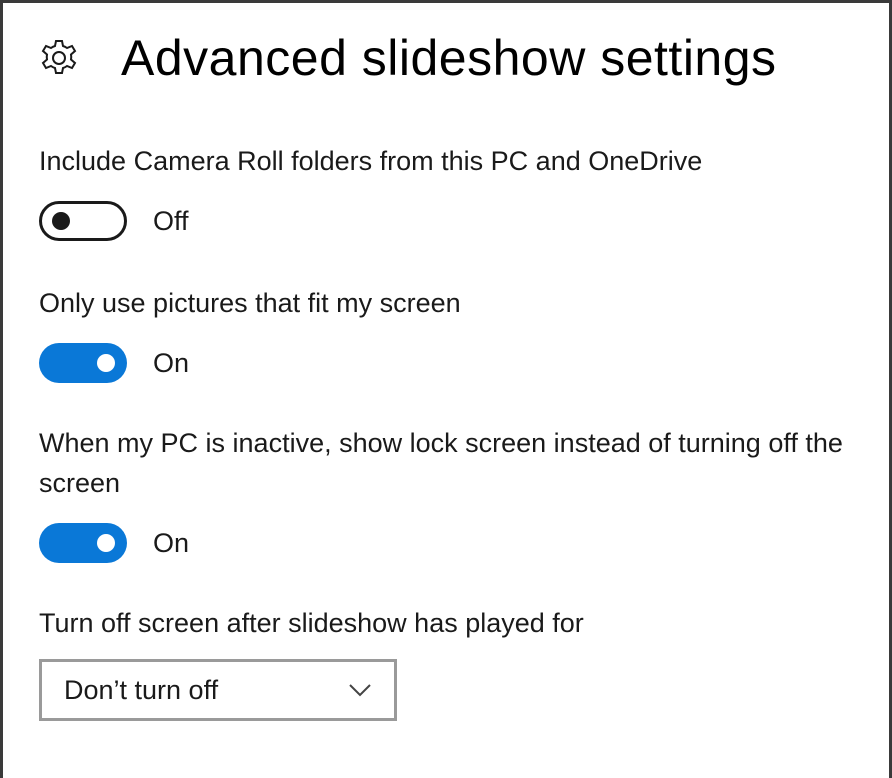 The width and height of the screenshot is (892, 778). Describe the element at coordinates (171, 220) in the screenshot. I see `toggle-state-label: Off` at that location.